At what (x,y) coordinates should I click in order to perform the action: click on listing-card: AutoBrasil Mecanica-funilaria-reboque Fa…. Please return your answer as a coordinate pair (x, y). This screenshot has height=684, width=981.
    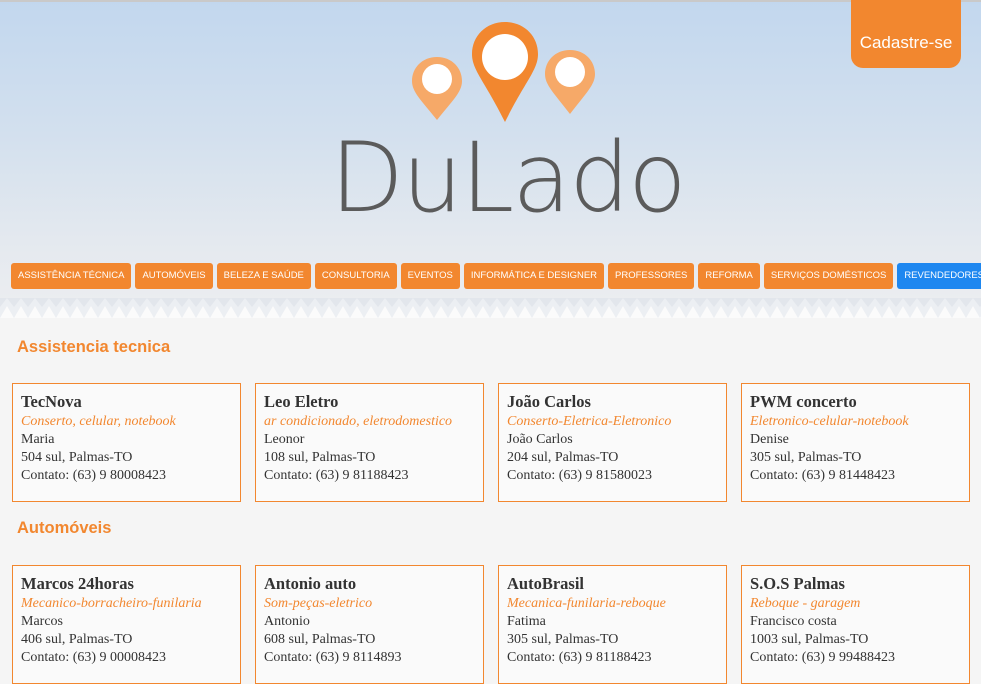
    Looking at the image, I should click on (612, 624).